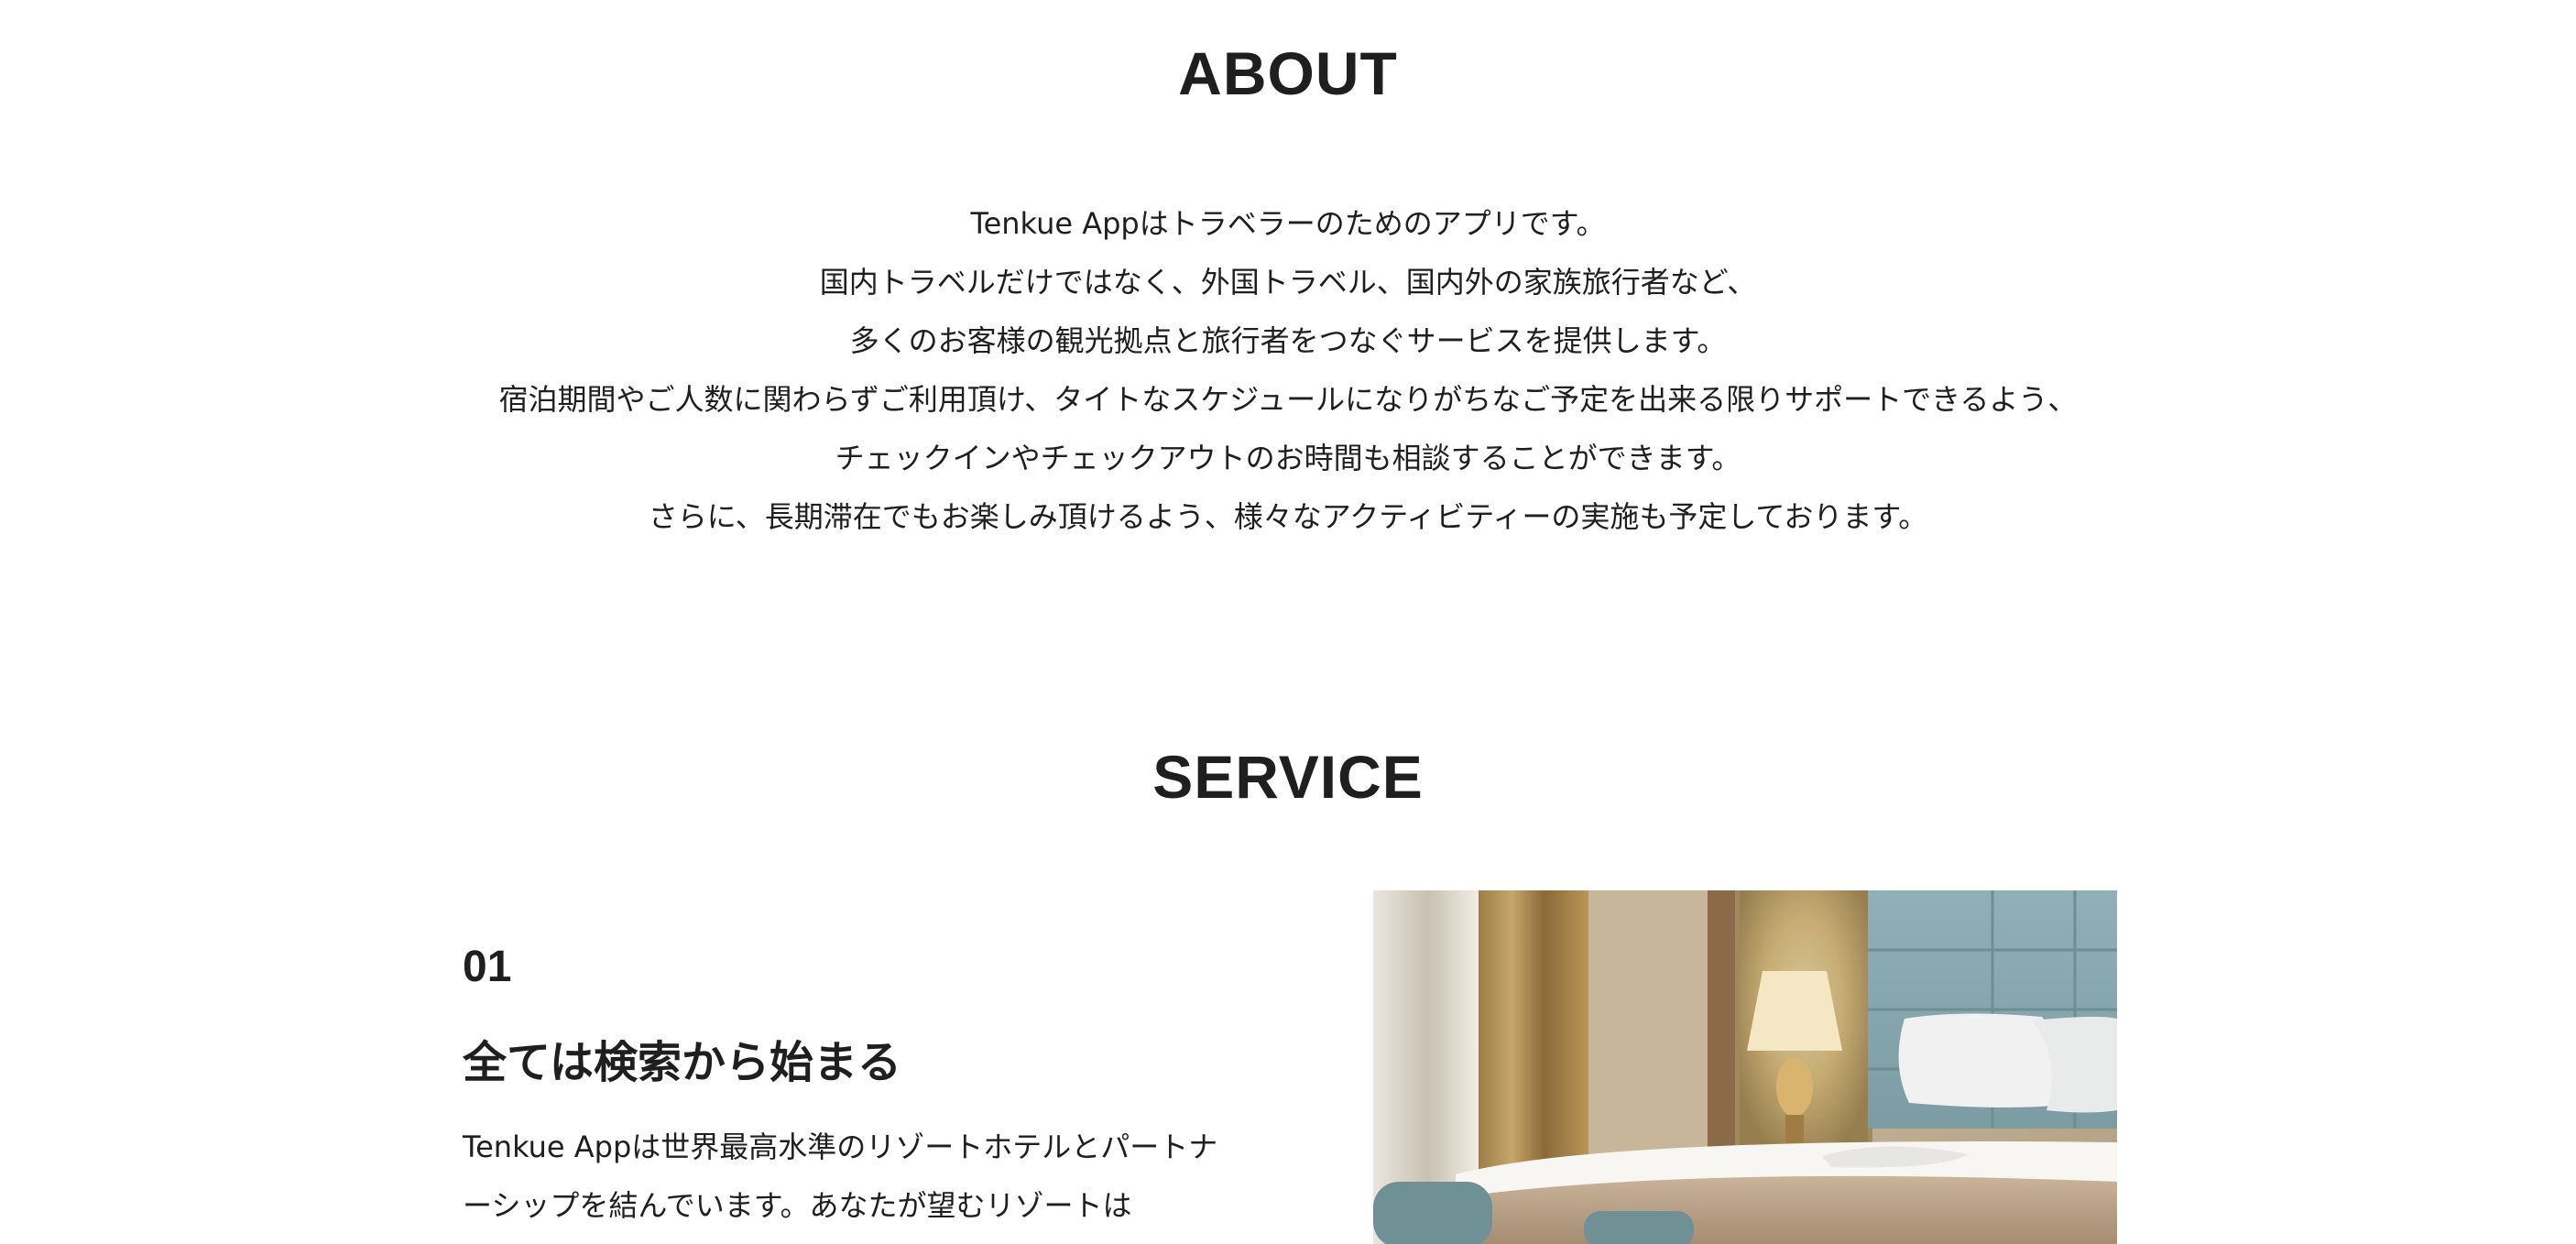  I want to click on about-line: 国内トラベルだけではなく、外国トラベル、国内外の家族旅行者など、, so click(1288, 282).